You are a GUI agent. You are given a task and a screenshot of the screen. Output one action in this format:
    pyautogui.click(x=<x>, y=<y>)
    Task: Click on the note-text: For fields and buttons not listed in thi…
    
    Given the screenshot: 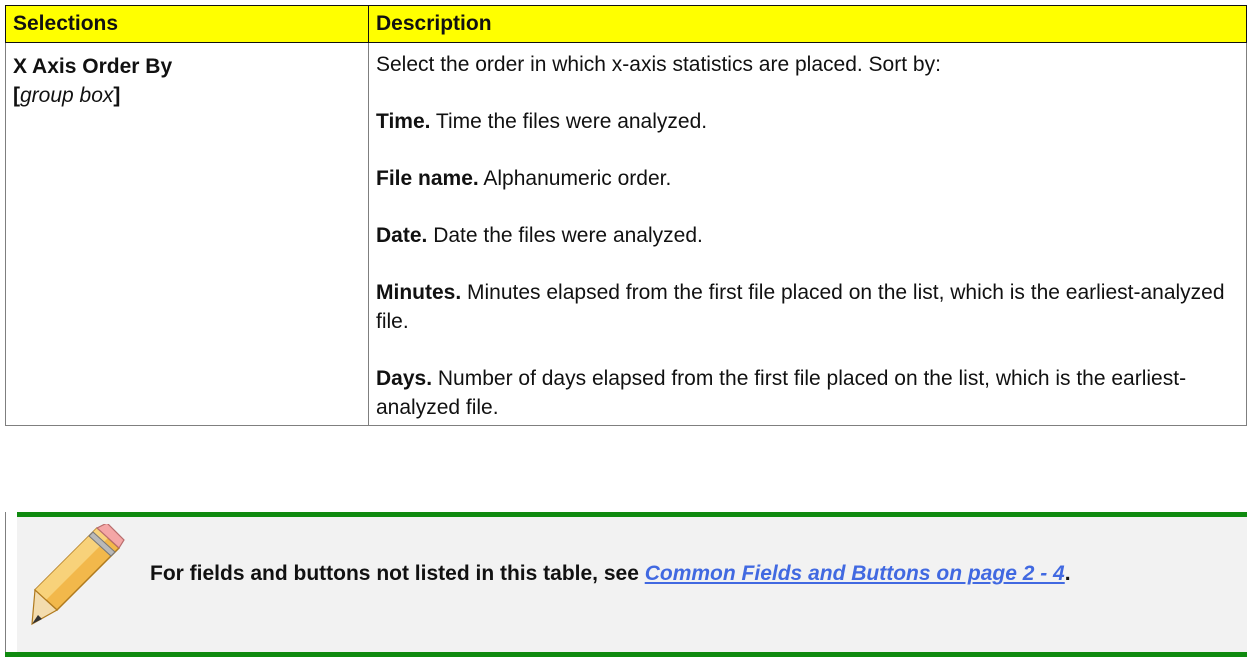 What is the action you would take?
    pyautogui.click(x=610, y=573)
    